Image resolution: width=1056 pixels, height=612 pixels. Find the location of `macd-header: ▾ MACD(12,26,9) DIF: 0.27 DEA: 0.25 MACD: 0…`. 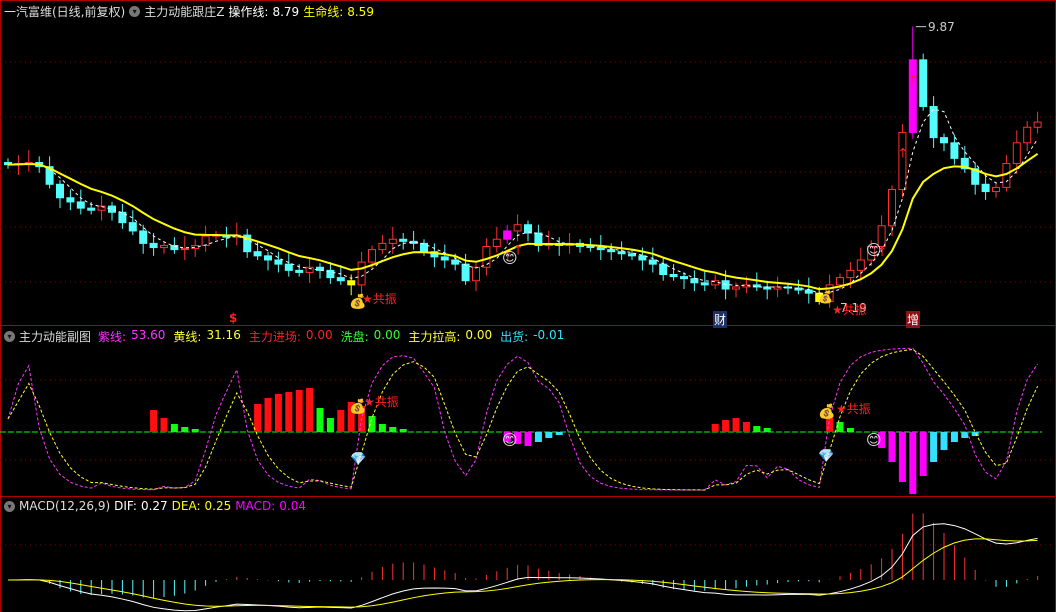

macd-header: ▾ MACD(12,26,9) DIF: 0.27 DEA: 0.25 MACD: 0… is located at coordinates (155, 506).